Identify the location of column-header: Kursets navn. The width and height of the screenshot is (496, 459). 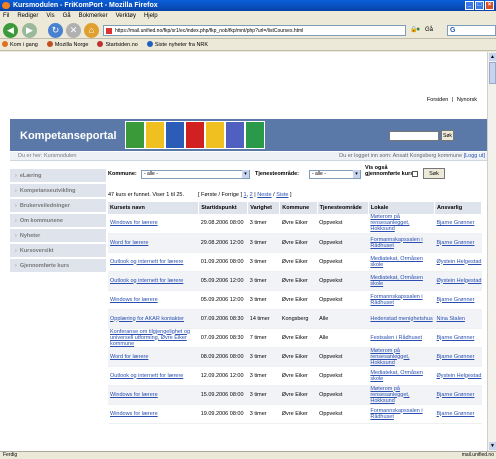
(154, 208).